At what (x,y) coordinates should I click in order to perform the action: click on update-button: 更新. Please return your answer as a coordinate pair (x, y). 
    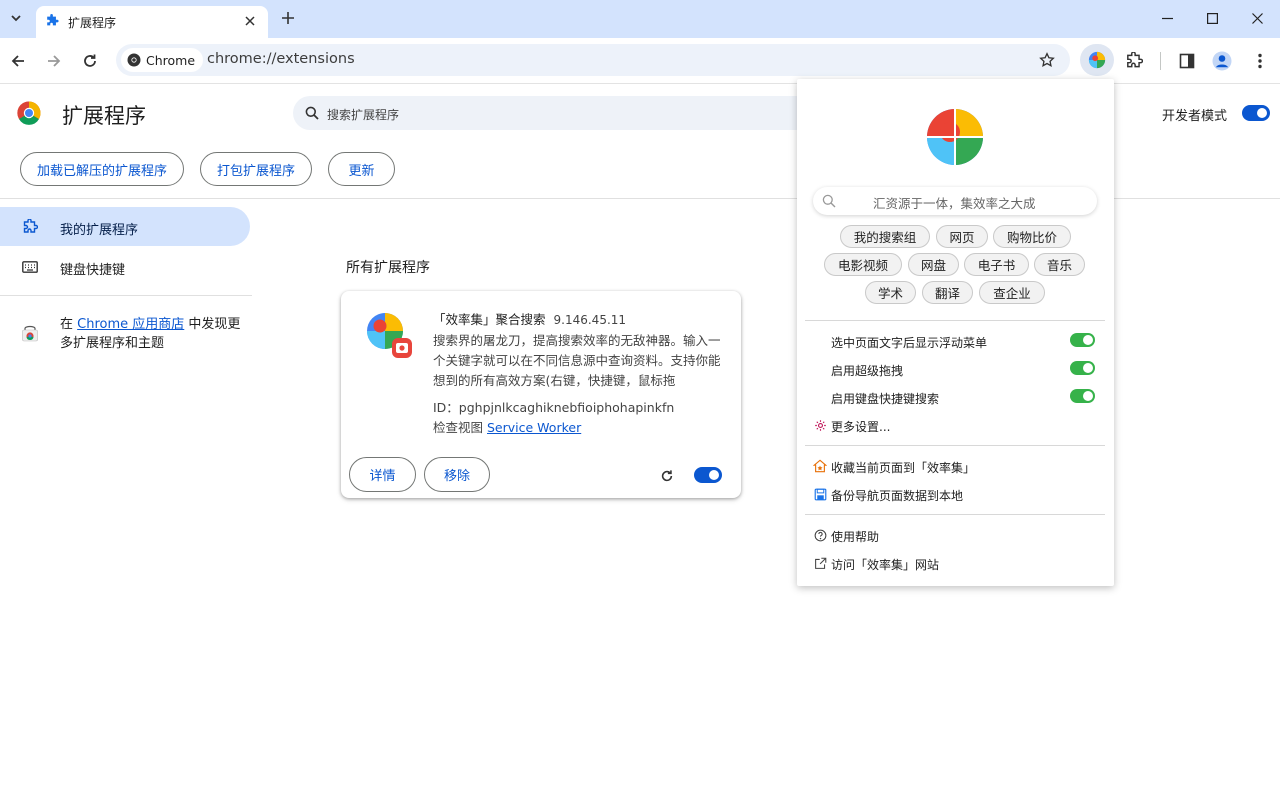
    Looking at the image, I should click on (361, 169).